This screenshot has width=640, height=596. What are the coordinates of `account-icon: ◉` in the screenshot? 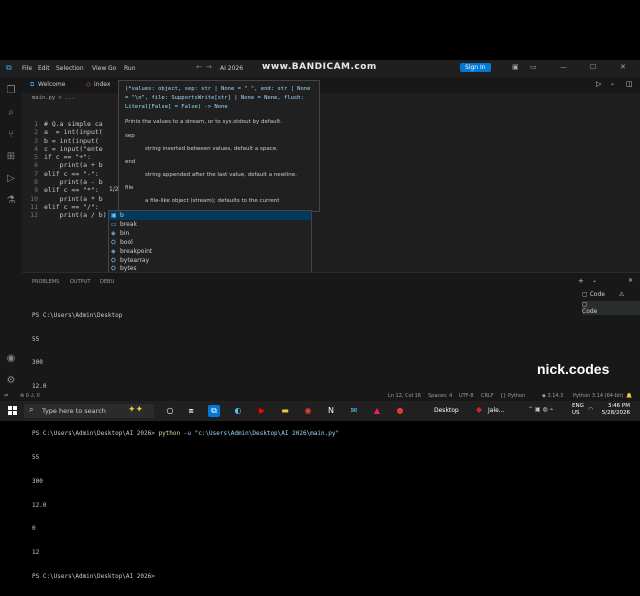 It's located at (11, 359).